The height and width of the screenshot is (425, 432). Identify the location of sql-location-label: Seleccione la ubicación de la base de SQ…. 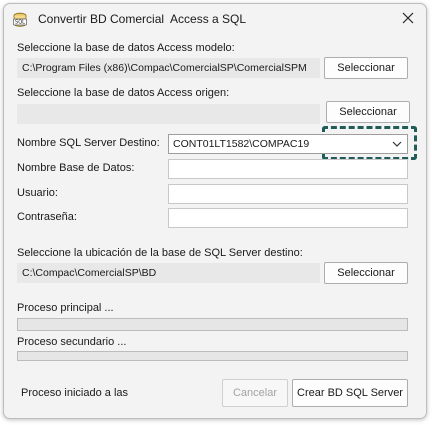
(160, 253).